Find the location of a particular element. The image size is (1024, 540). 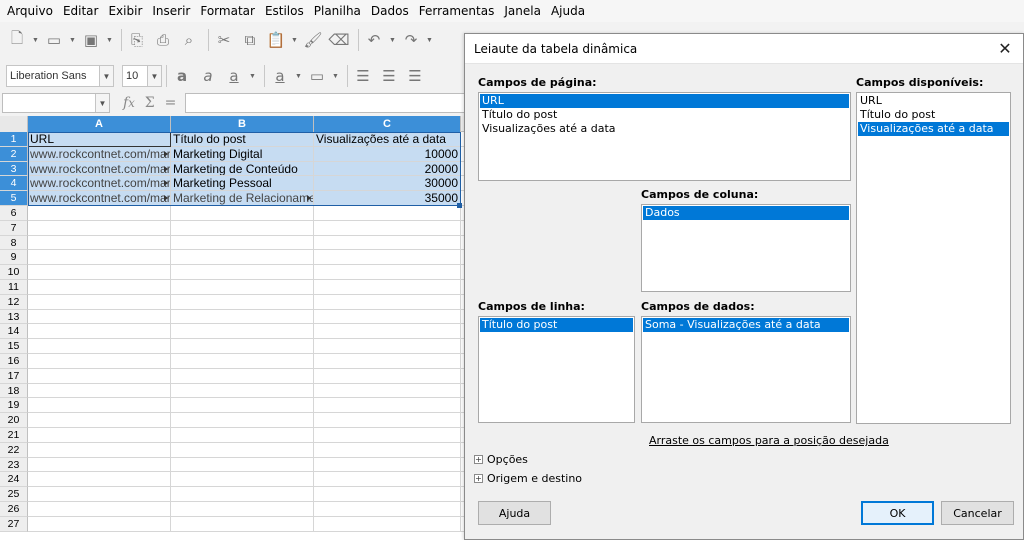

cell-c3: 20000 is located at coordinates (387, 169).